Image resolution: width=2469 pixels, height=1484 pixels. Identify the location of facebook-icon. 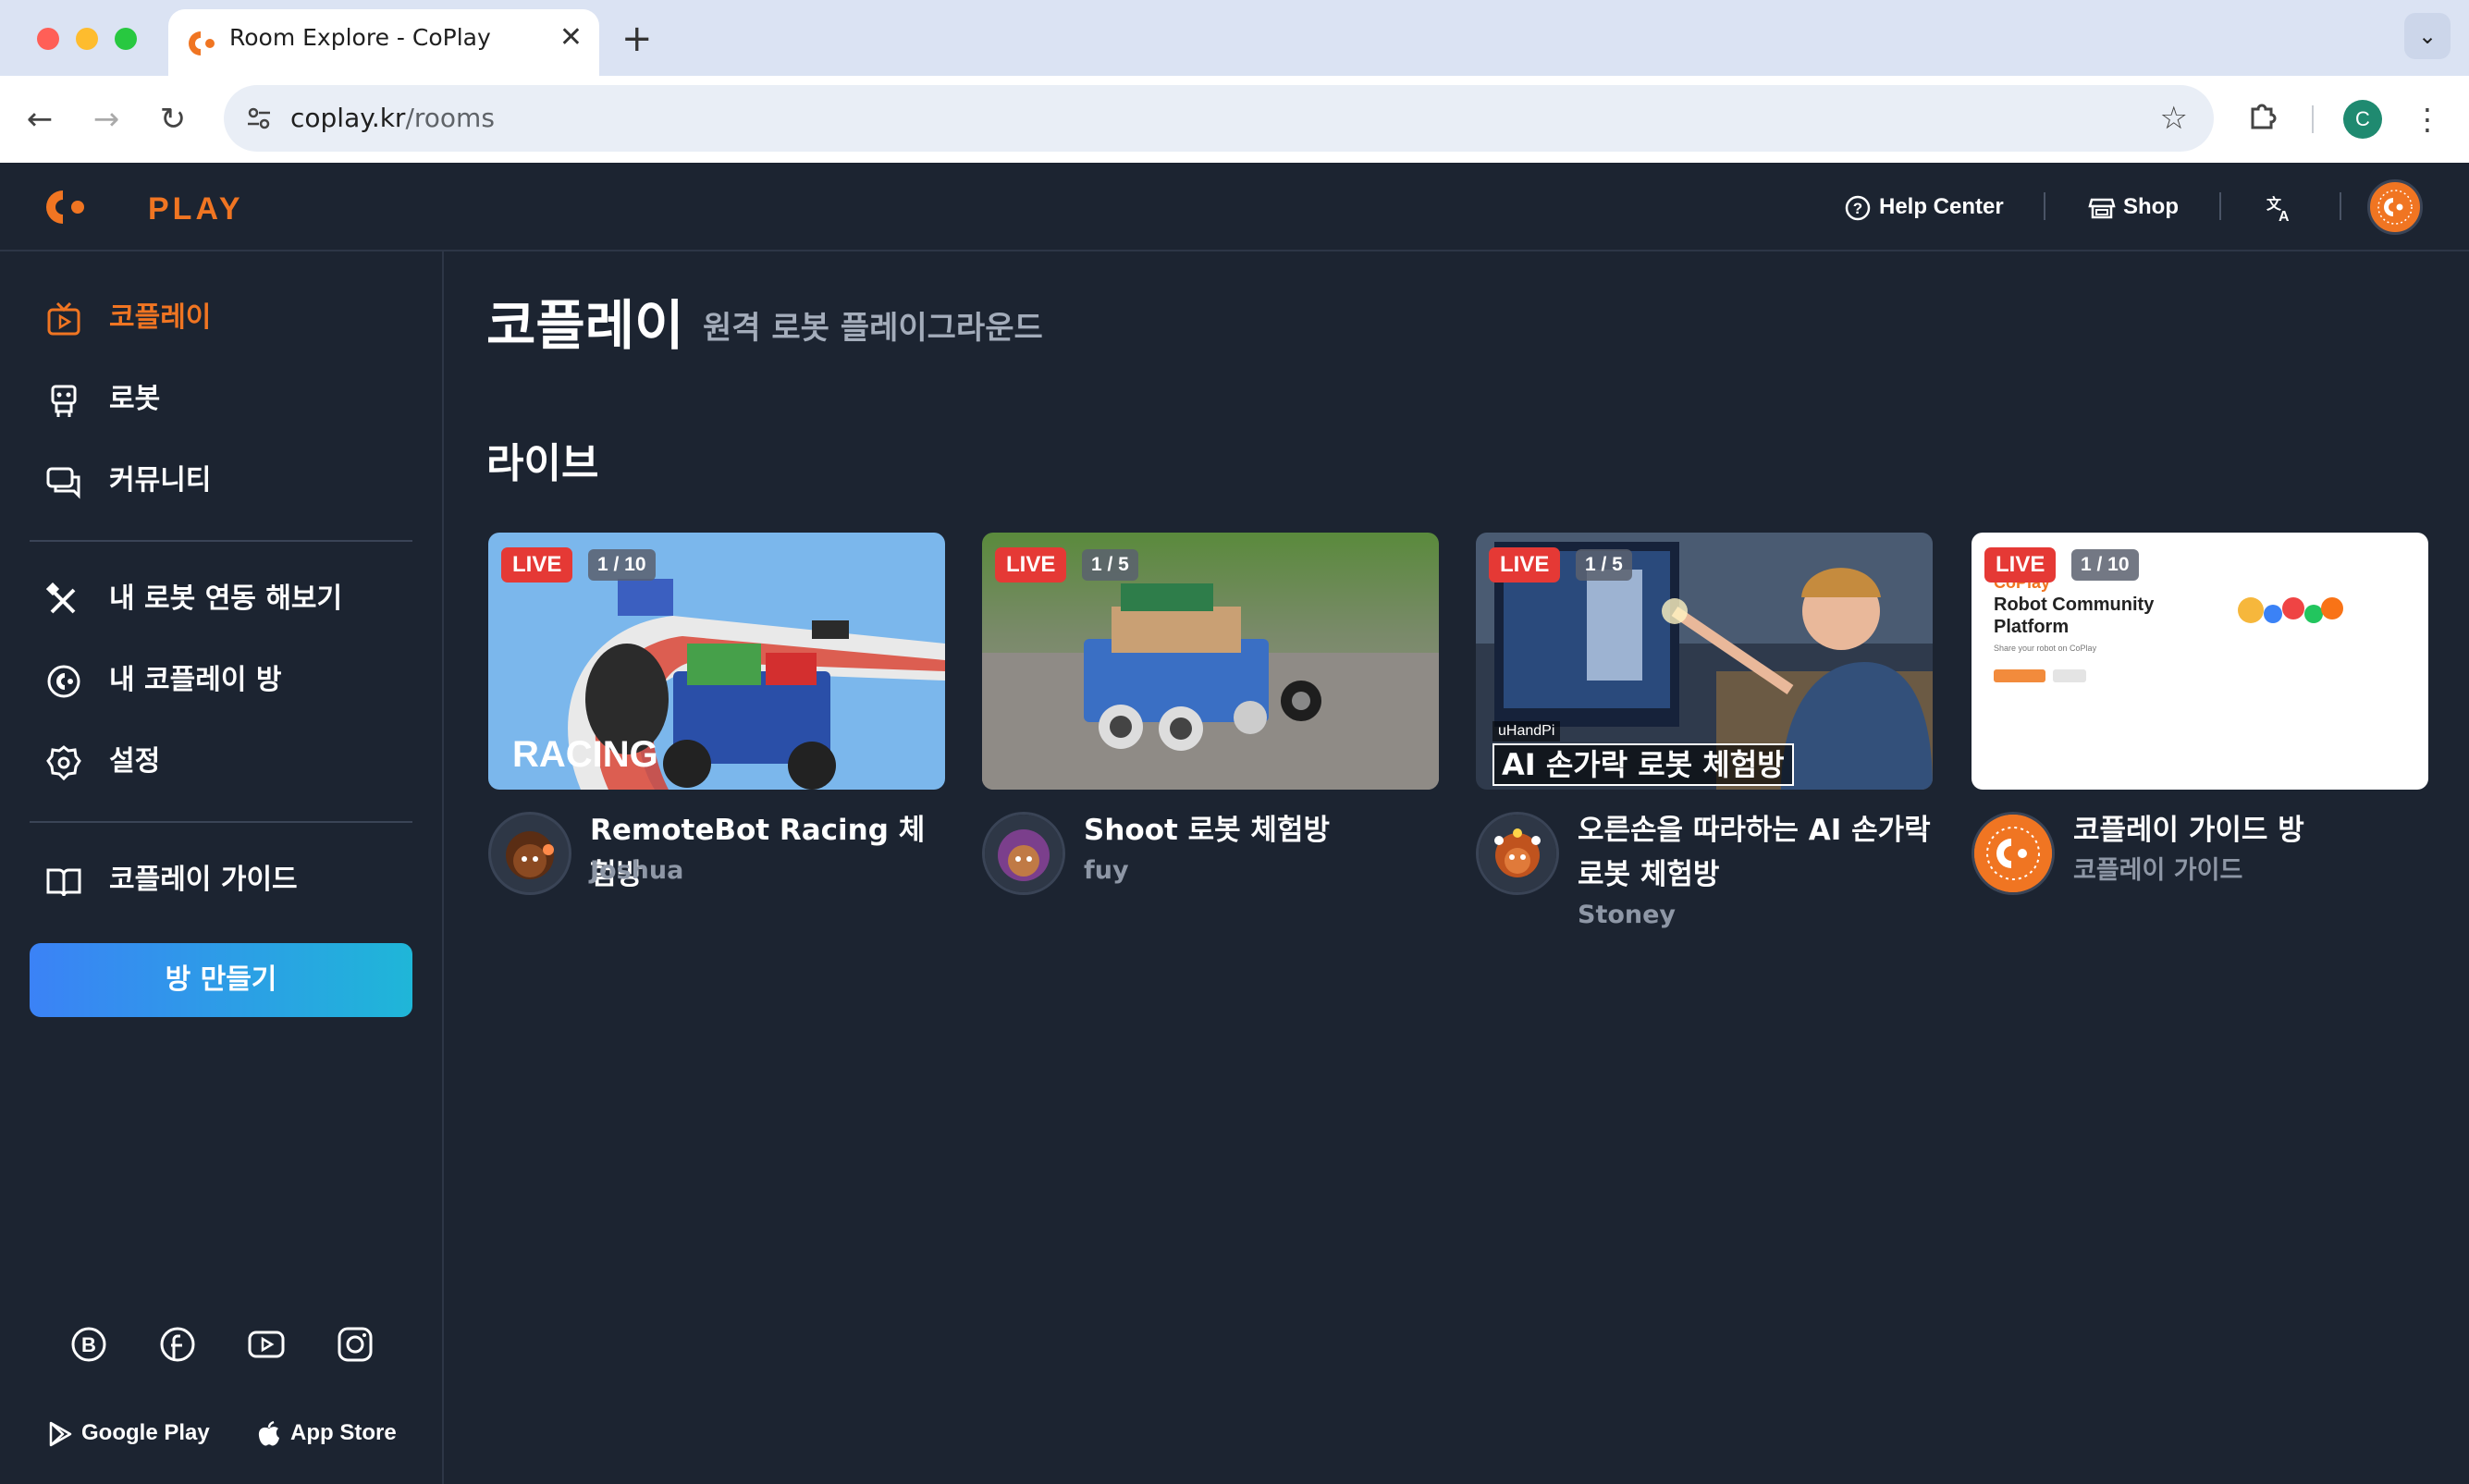
(177, 1344).